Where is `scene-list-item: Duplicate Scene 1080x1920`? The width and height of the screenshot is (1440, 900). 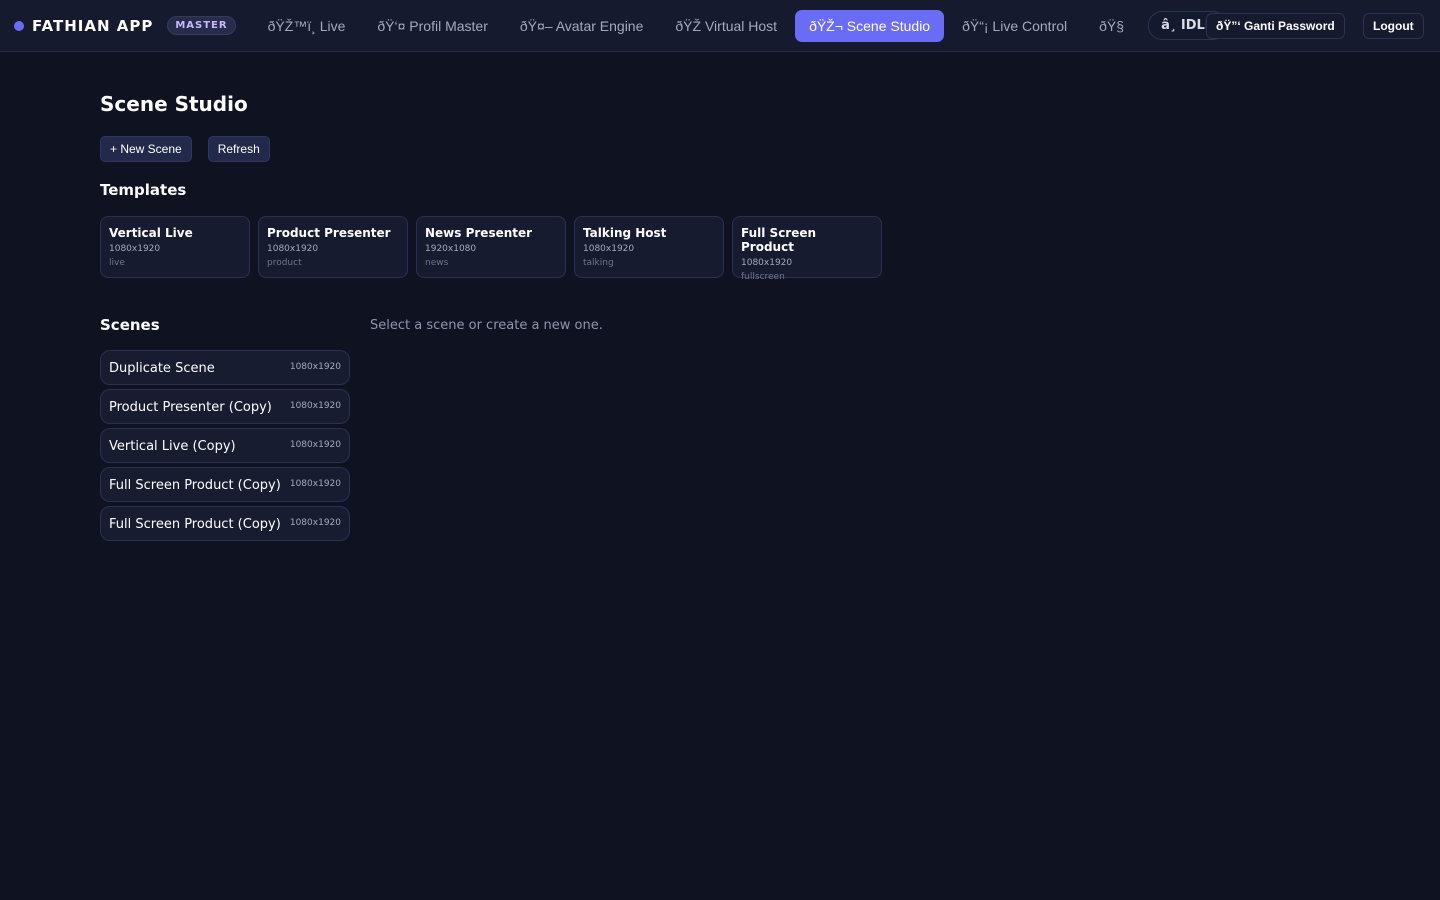
scene-list-item: Duplicate Scene 1080x1920 is located at coordinates (225, 367).